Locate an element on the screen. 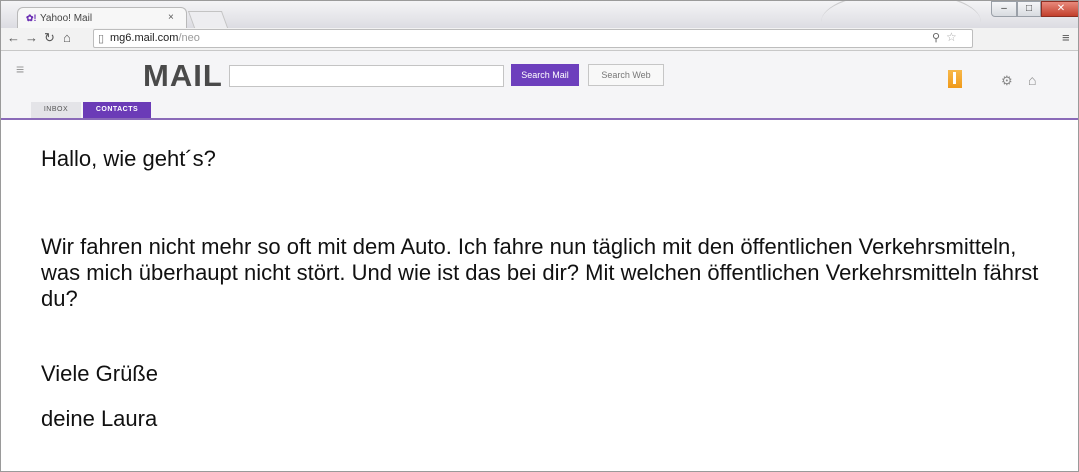  bookmark-star-icon: ☆ is located at coordinates (951, 37).